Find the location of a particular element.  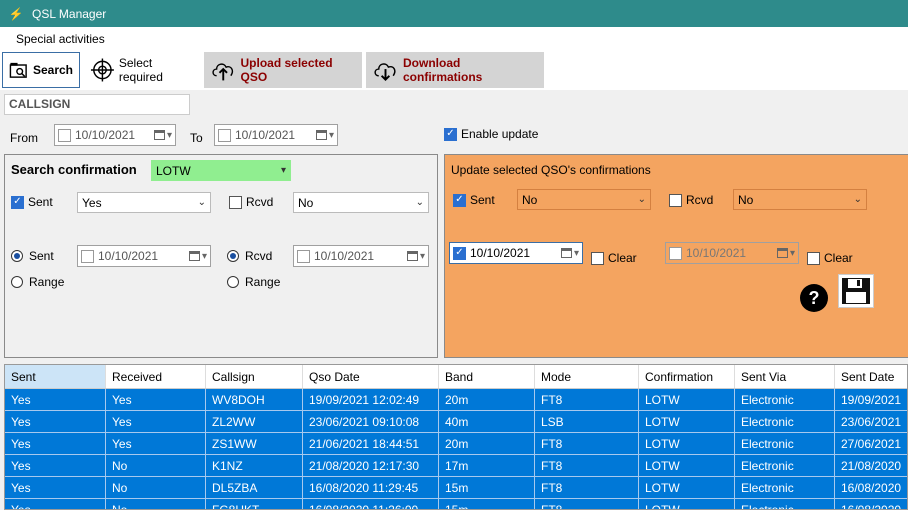

menu-special-activities: Special activities is located at coordinates (60, 39).